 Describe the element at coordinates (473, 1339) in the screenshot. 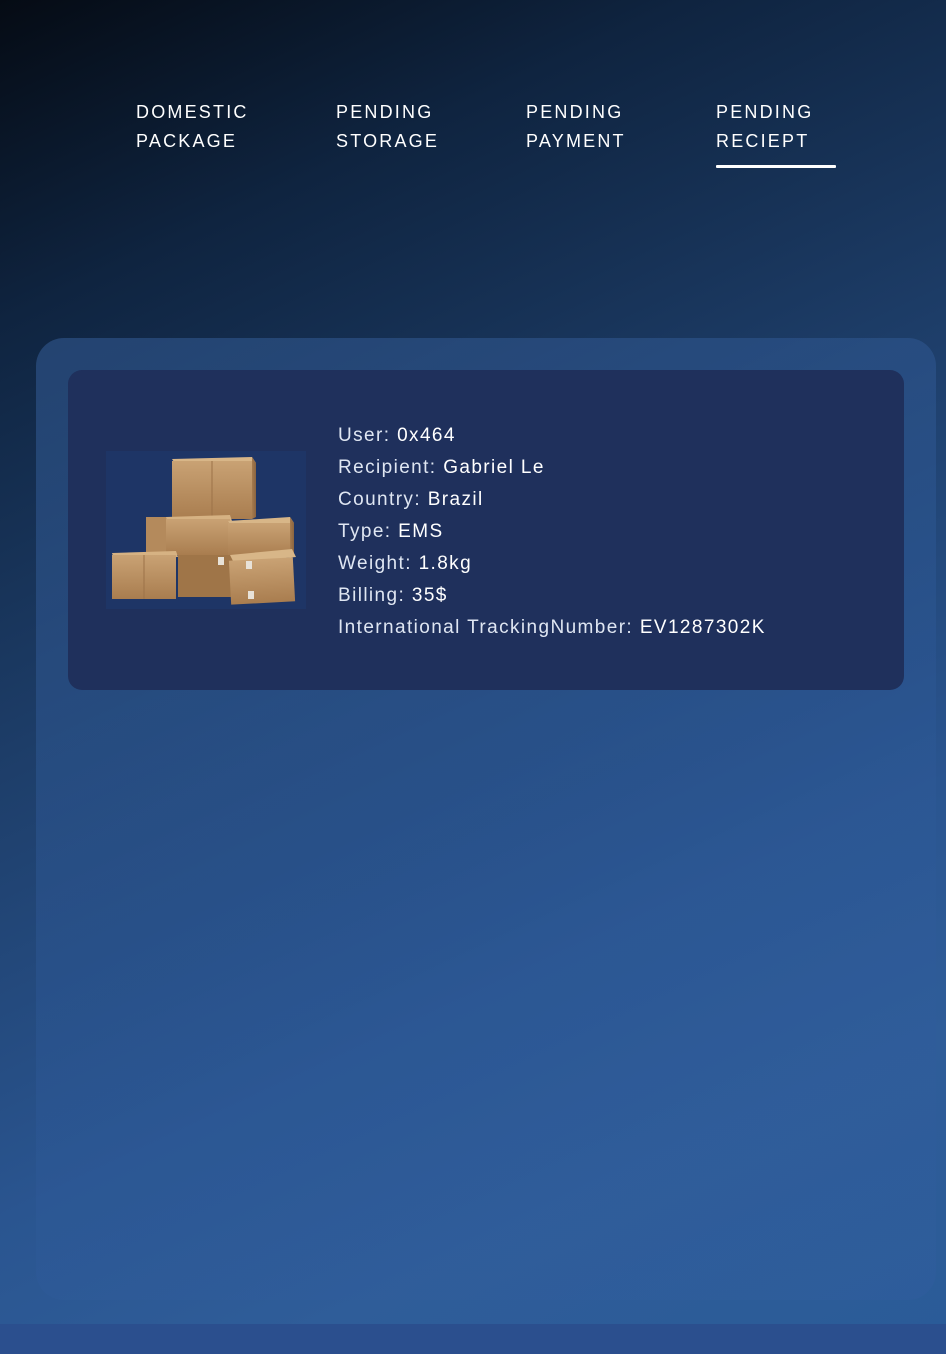

I see `bottom-bar` at that location.